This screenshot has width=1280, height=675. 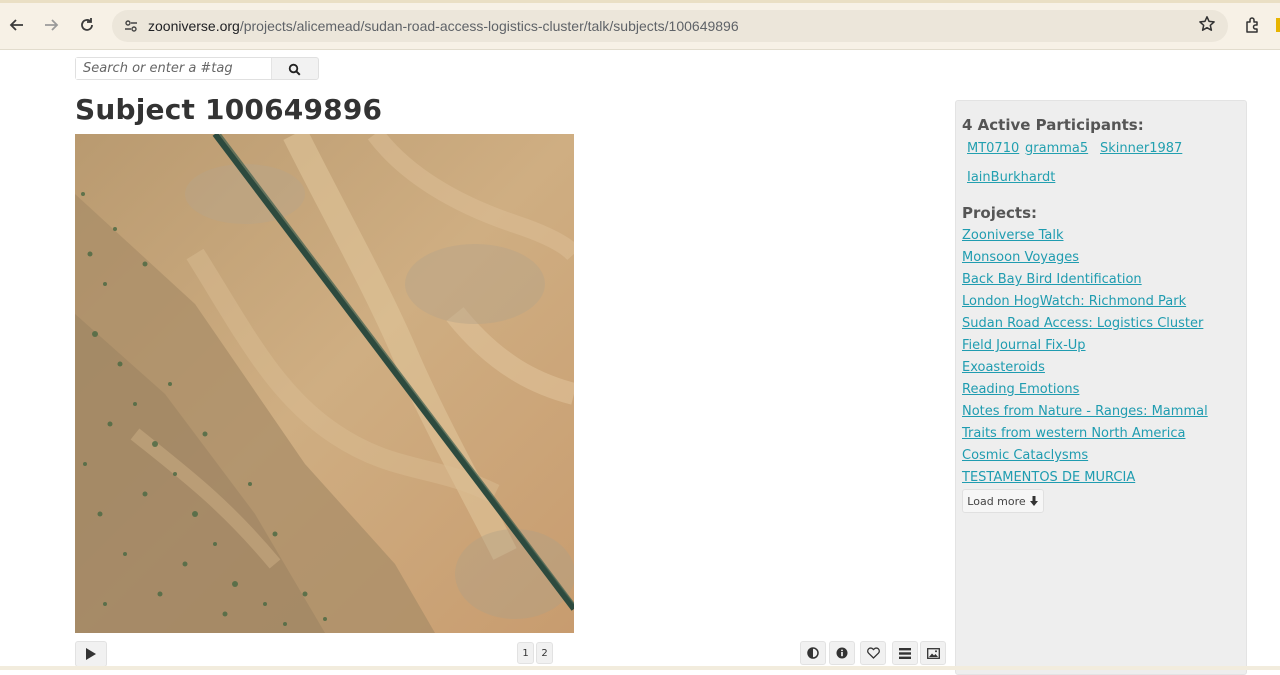 I want to click on project-link: TESTAMENTOS DE MURCIA, so click(x=1048, y=477).